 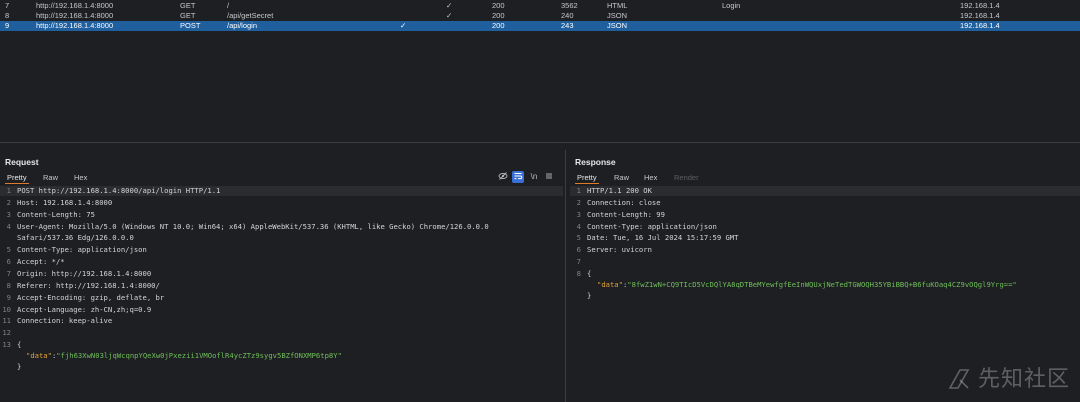 What do you see at coordinates (657, 237) in the screenshot?
I see `code-line: 5 Date: Tue, 16 Jul 2024 15:17:59 GMT` at bounding box center [657, 237].